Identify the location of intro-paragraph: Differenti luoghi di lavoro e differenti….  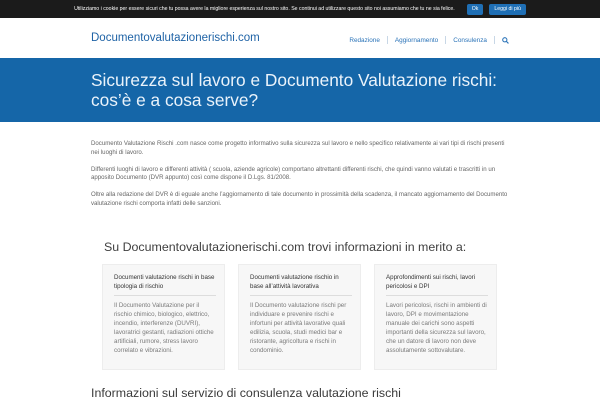
(293, 173).